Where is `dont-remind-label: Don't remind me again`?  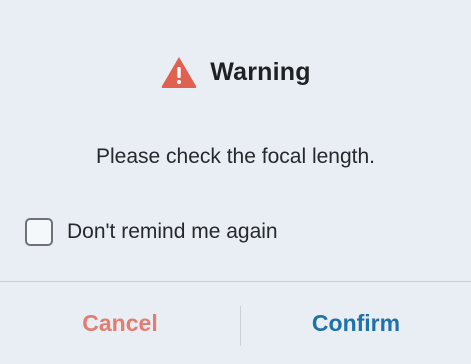 dont-remind-label: Don't remind me again is located at coordinates (172, 231).